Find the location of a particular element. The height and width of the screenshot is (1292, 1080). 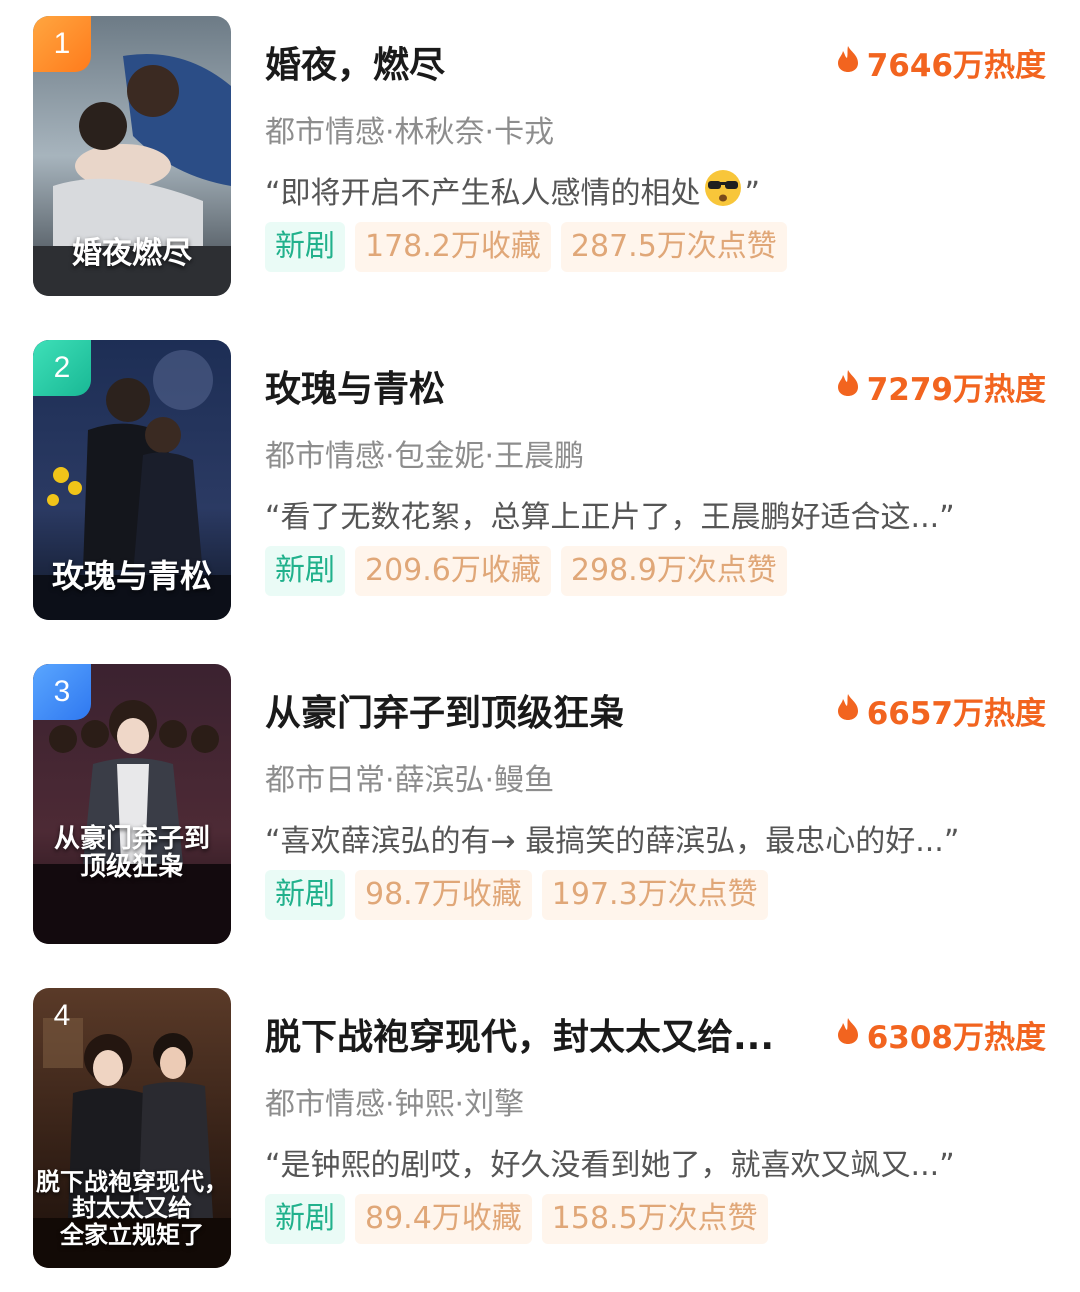

tag-row: 新剧 209.6万收藏 298.9万次点赞 is located at coordinates (526, 571).